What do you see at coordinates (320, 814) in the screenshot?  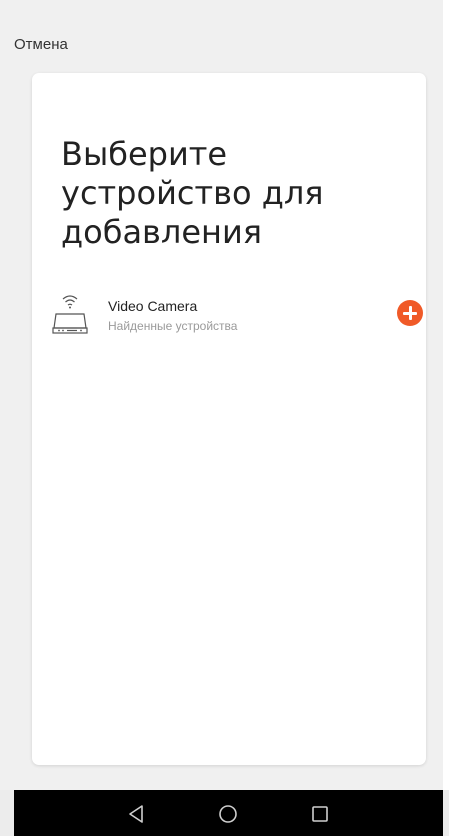 I see `recents-square-icon` at bounding box center [320, 814].